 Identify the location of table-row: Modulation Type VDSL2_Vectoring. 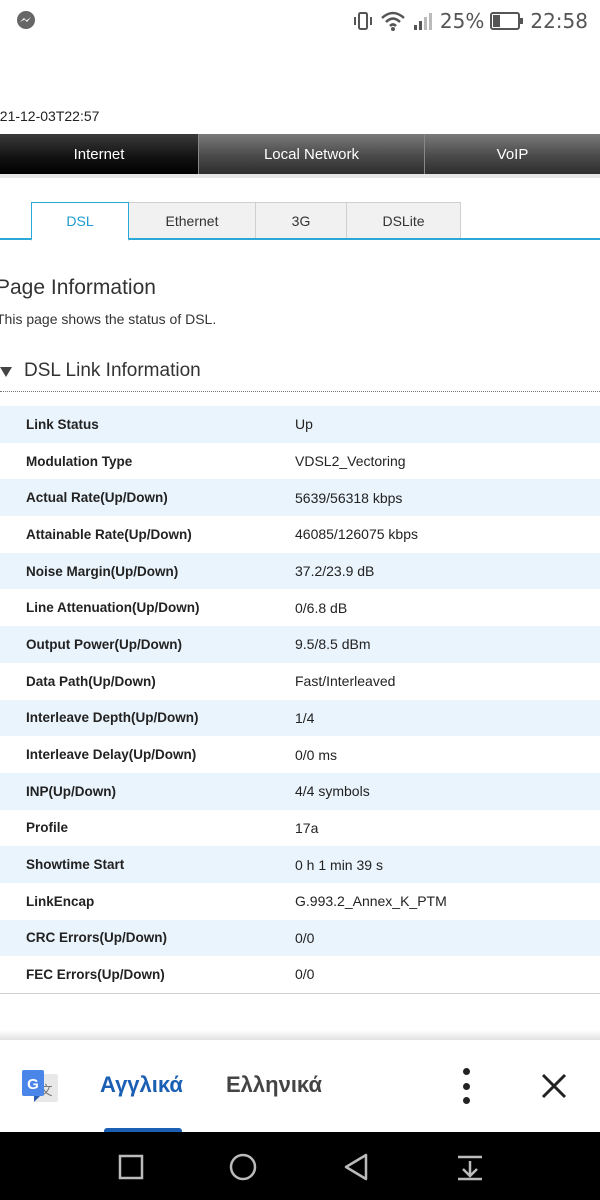
(300, 461).